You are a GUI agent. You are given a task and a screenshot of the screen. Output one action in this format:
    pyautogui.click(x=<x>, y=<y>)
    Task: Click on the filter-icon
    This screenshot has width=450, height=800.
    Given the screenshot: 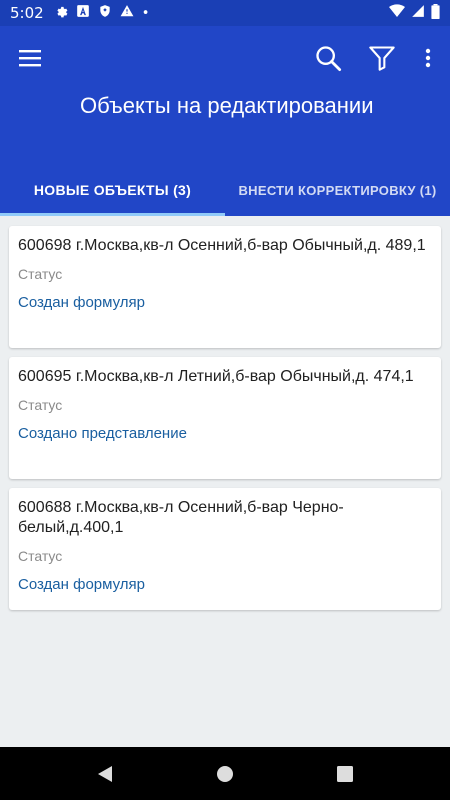 What is the action you would take?
    pyautogui.click(x=382, y=58)
    